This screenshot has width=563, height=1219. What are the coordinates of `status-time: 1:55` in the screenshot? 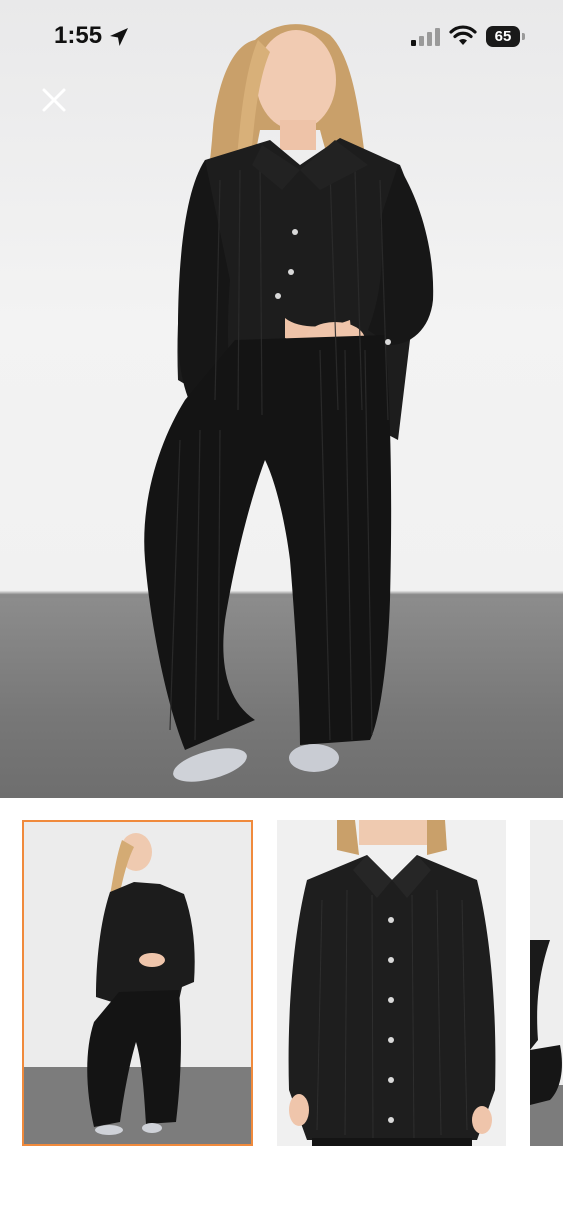 It's located at (78, 35).